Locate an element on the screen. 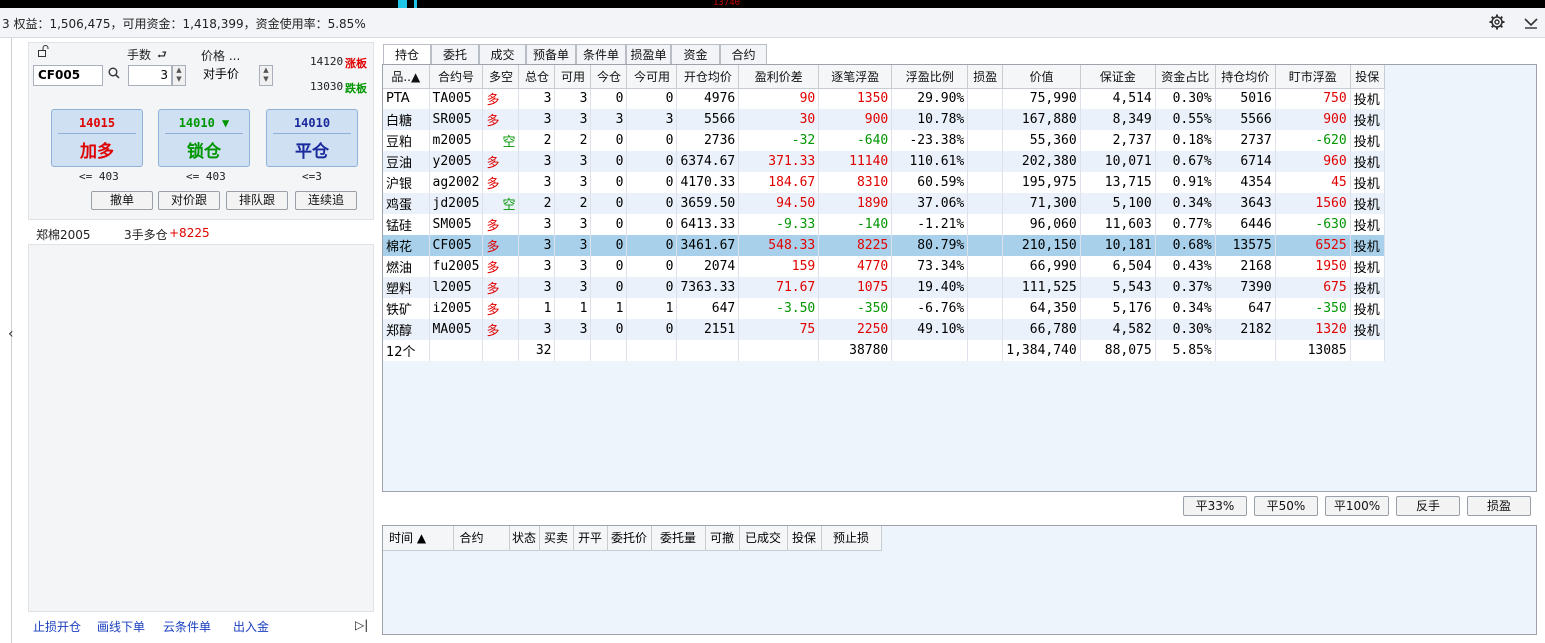 Image resolution: width=1545 pixels, height=643 pixels. close-50-button: 平50% is located at coordinates (1286, 506).